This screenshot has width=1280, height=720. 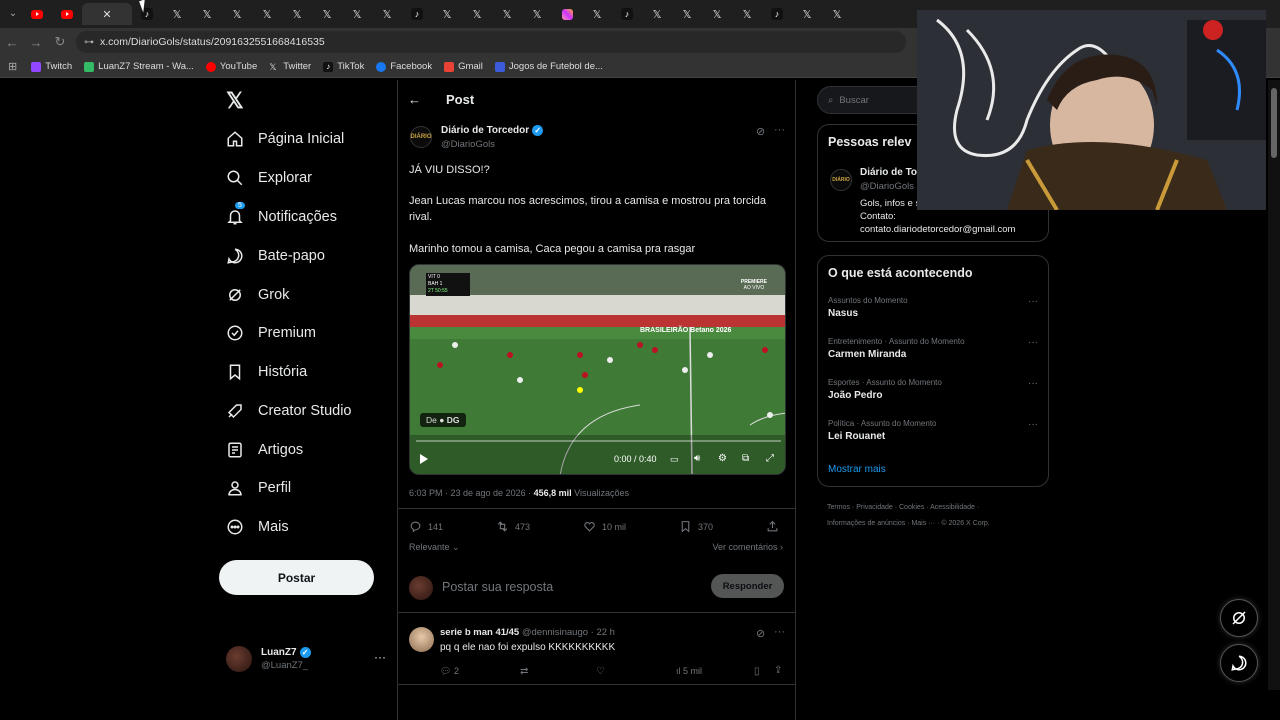 What do you see at coordinates (604, 526) in the screenshot?
I see `like-button: 10 mil` at bounding box center [604, 526].